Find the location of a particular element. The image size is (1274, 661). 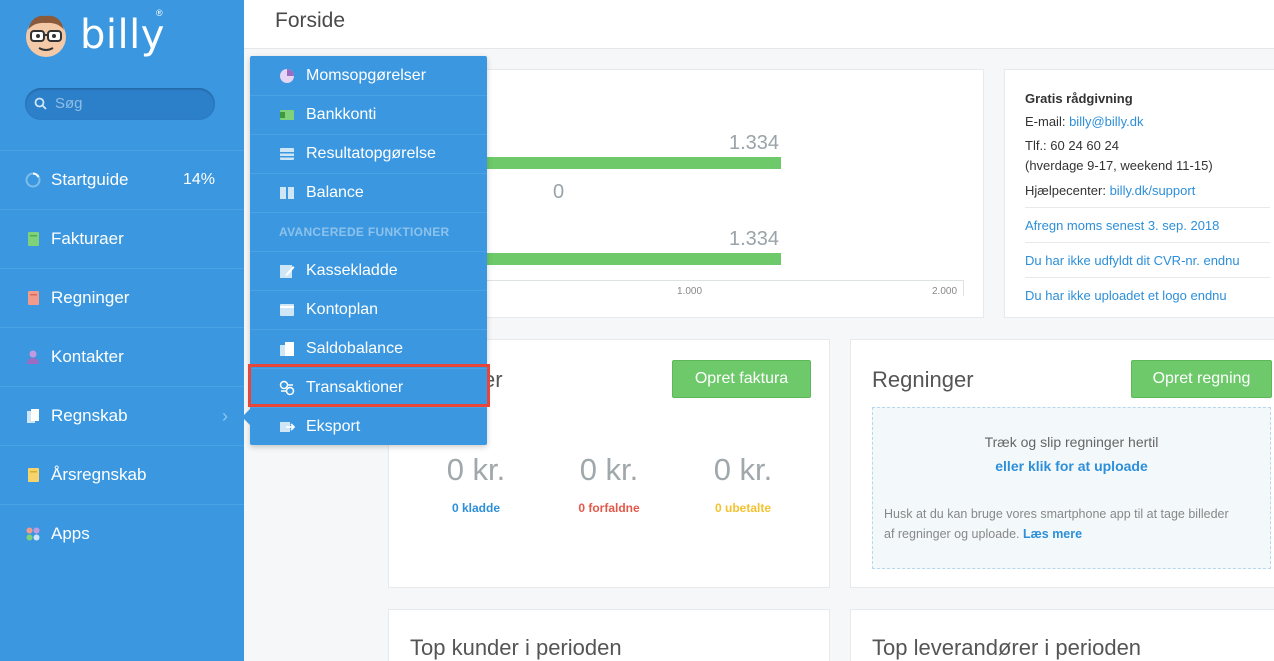

email-label: E-mail: is located at coordinates (1045, 121).